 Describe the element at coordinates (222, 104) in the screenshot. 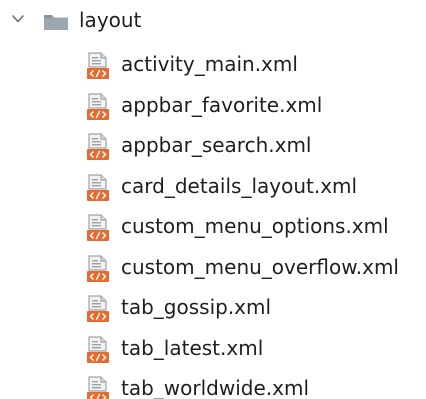

I see `file-label: appbar_favorite.xml` at that location.